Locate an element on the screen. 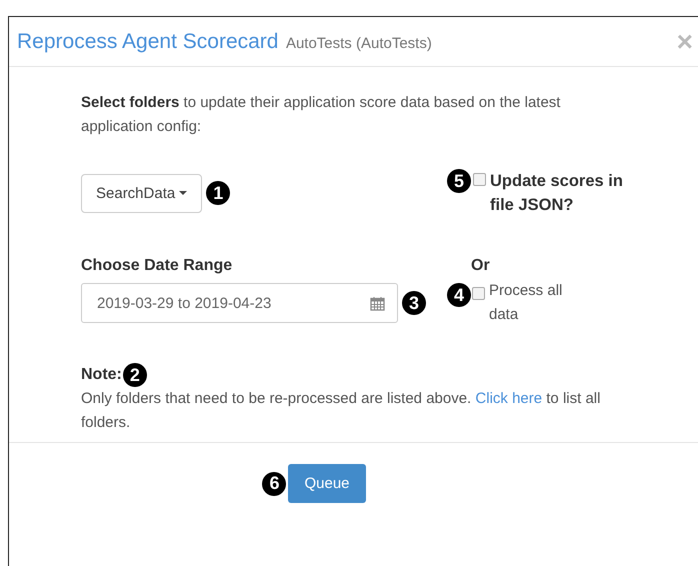  dialog-subtitle: AutoTests (AutoTests) is located at coordinates (359, 43).